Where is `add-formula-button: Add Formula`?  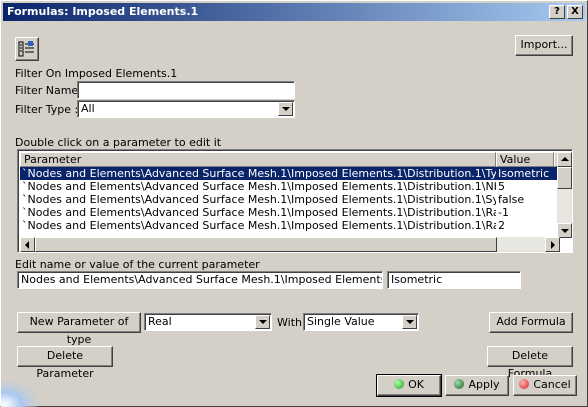 add-formula-button: Add Formula is located at coordinates (531, 322).